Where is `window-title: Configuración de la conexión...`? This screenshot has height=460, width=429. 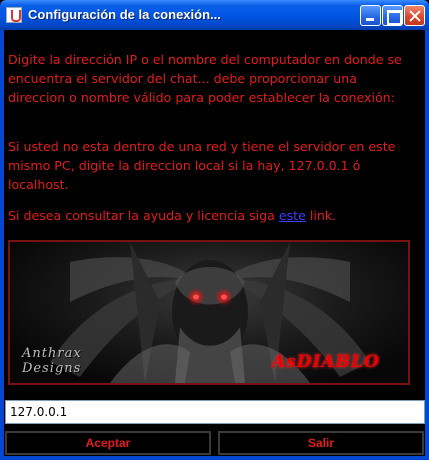 window-title: Configuración de la conexión... is located at coordinates (124, 14).